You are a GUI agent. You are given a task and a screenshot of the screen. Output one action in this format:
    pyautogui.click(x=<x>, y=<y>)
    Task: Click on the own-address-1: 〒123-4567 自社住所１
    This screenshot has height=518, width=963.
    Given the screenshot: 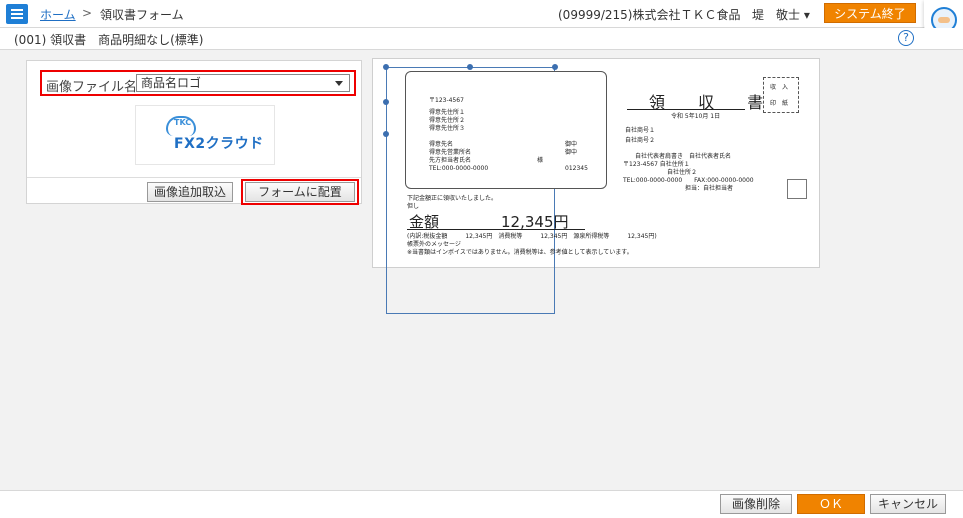 What is the action you would take?
    pyautogui.click(x=656, y=164)
    